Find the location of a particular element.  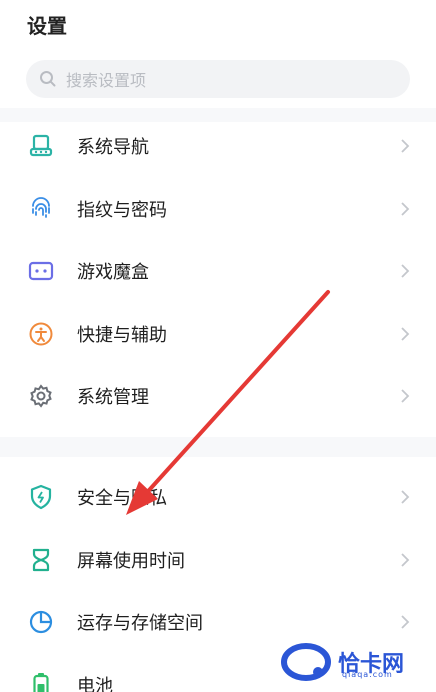

settings-item-label: 指纹与密码 is located at coordinates (122, 210).